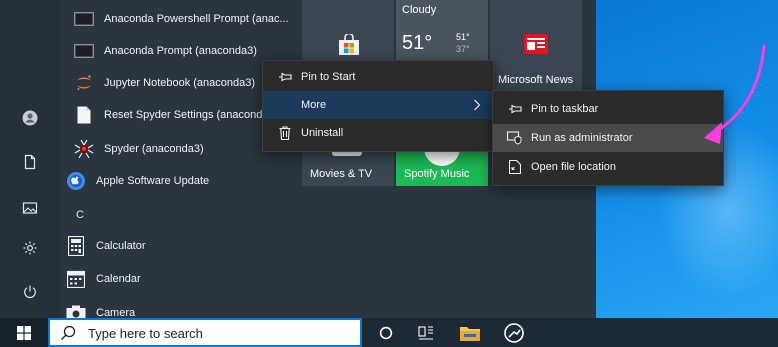 This screenshot has height=347, width=778. I want to click on gear-icon, so click(30, 248).